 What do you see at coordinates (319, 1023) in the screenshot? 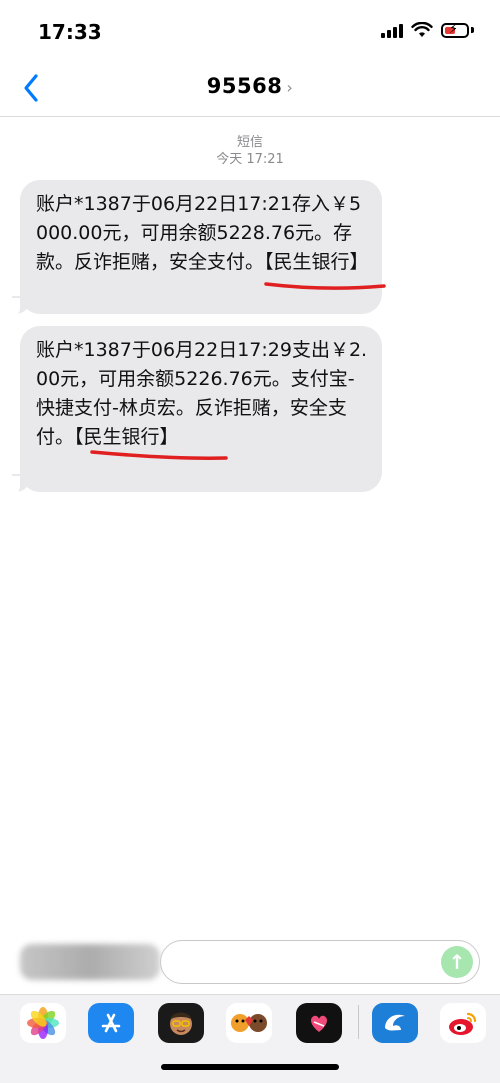
I see `digital-touch-icon` at bounding box center [319, 1023].